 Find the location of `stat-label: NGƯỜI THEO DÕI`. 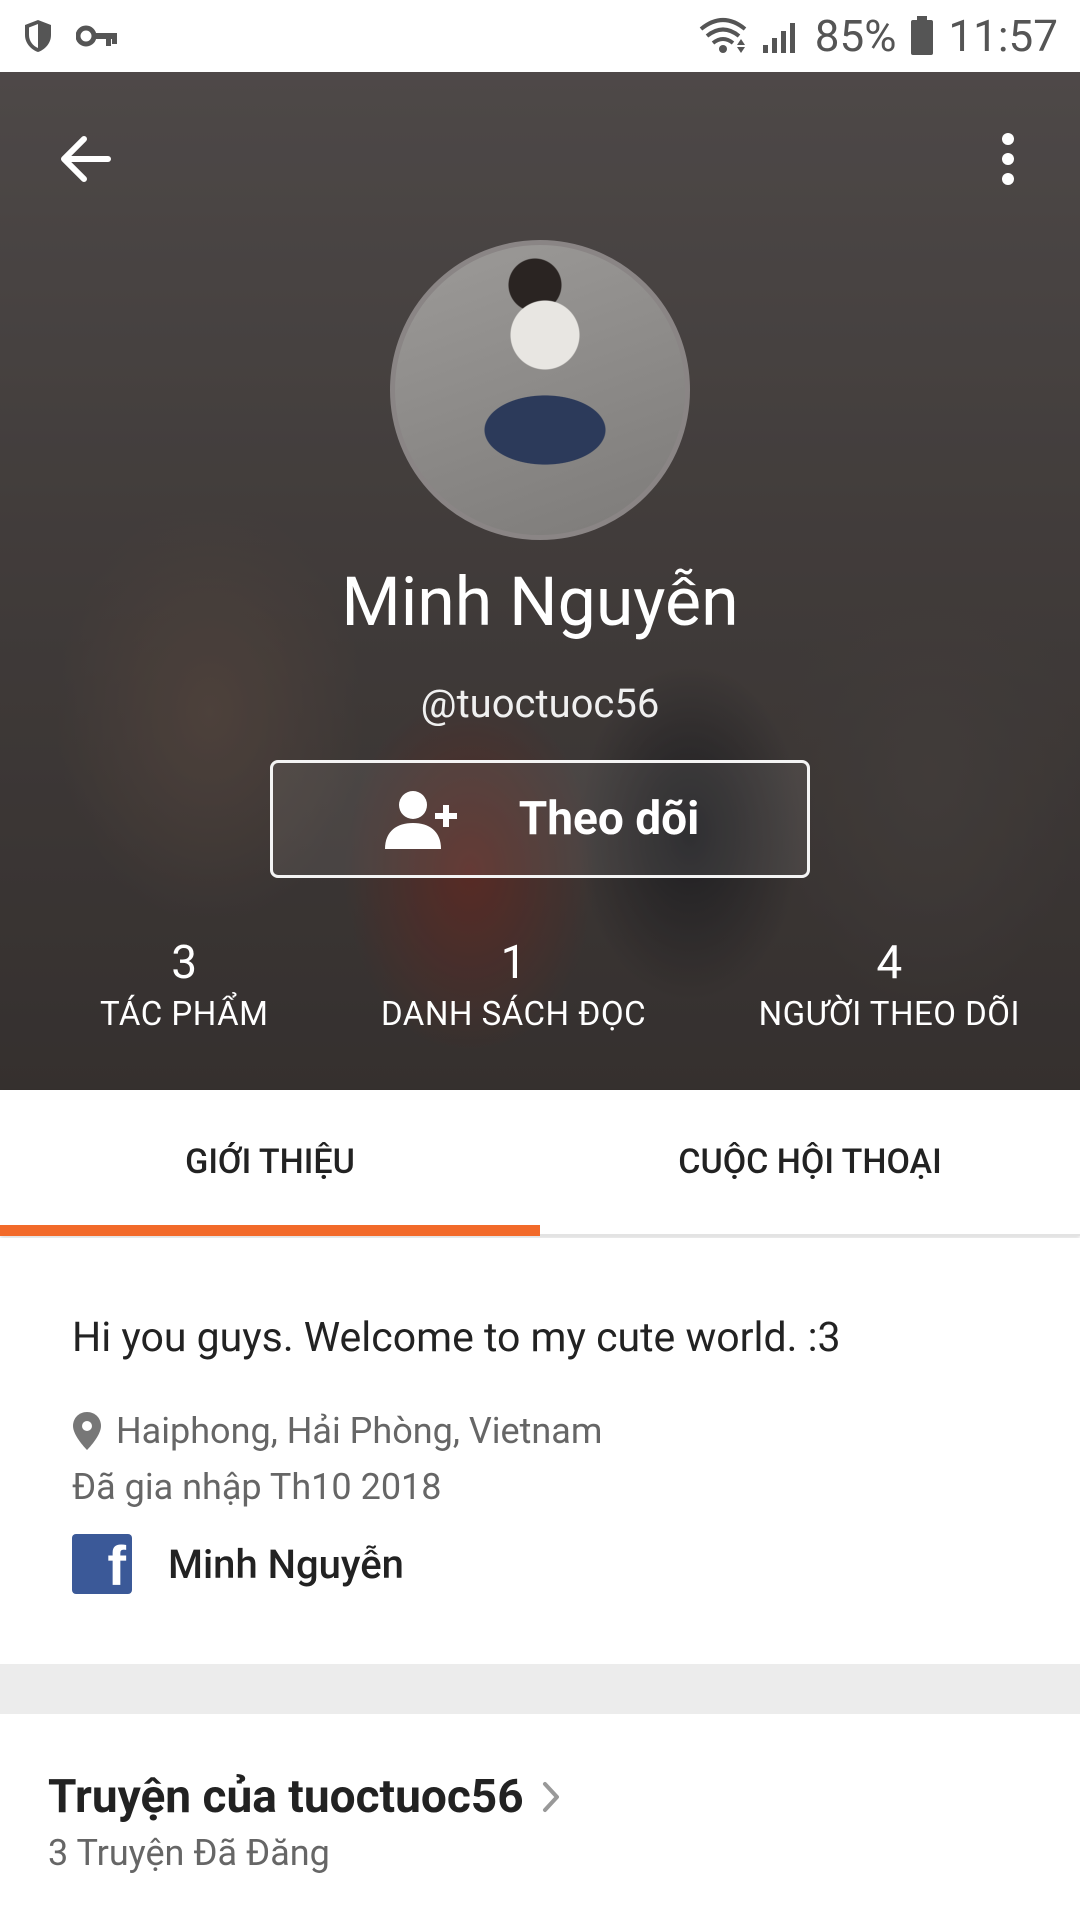

stat-label: NGƯỜI THEO DÕI is located at coordinates (889, 1014).